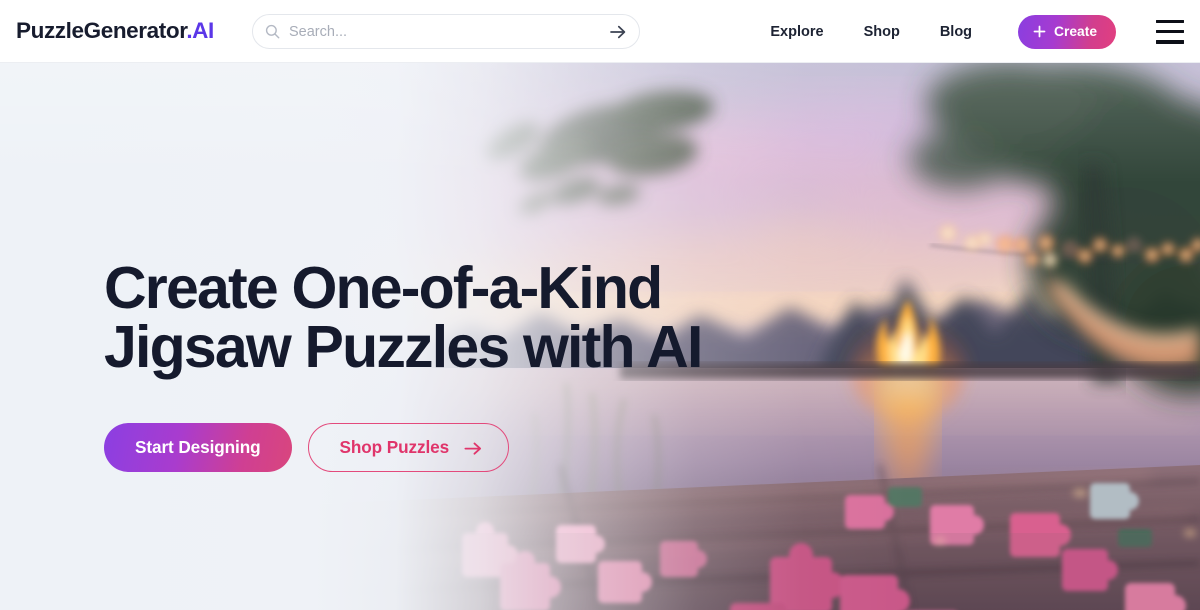  I want to click on search-submit-arrow-icon, so click(618, 32).